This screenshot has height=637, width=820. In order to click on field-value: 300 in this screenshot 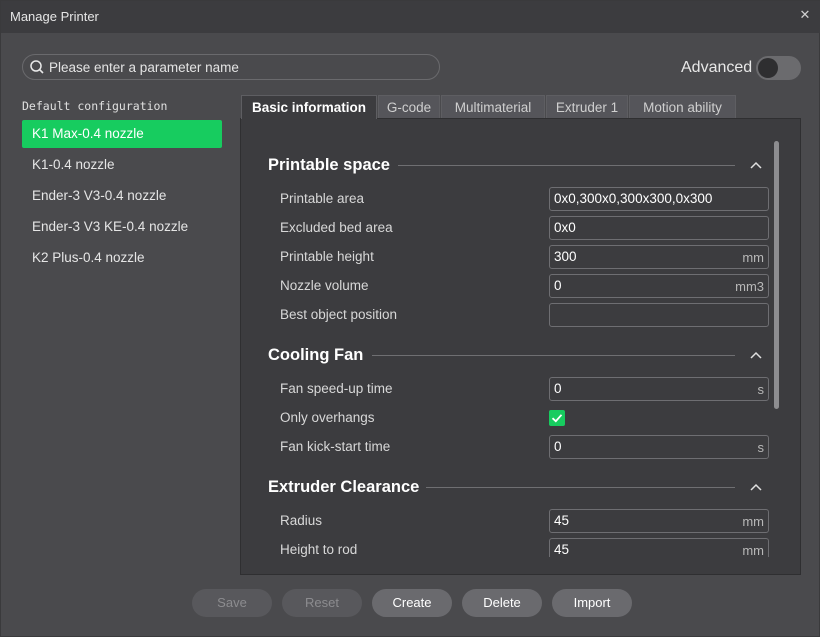, I will do `click(565, 256)`.